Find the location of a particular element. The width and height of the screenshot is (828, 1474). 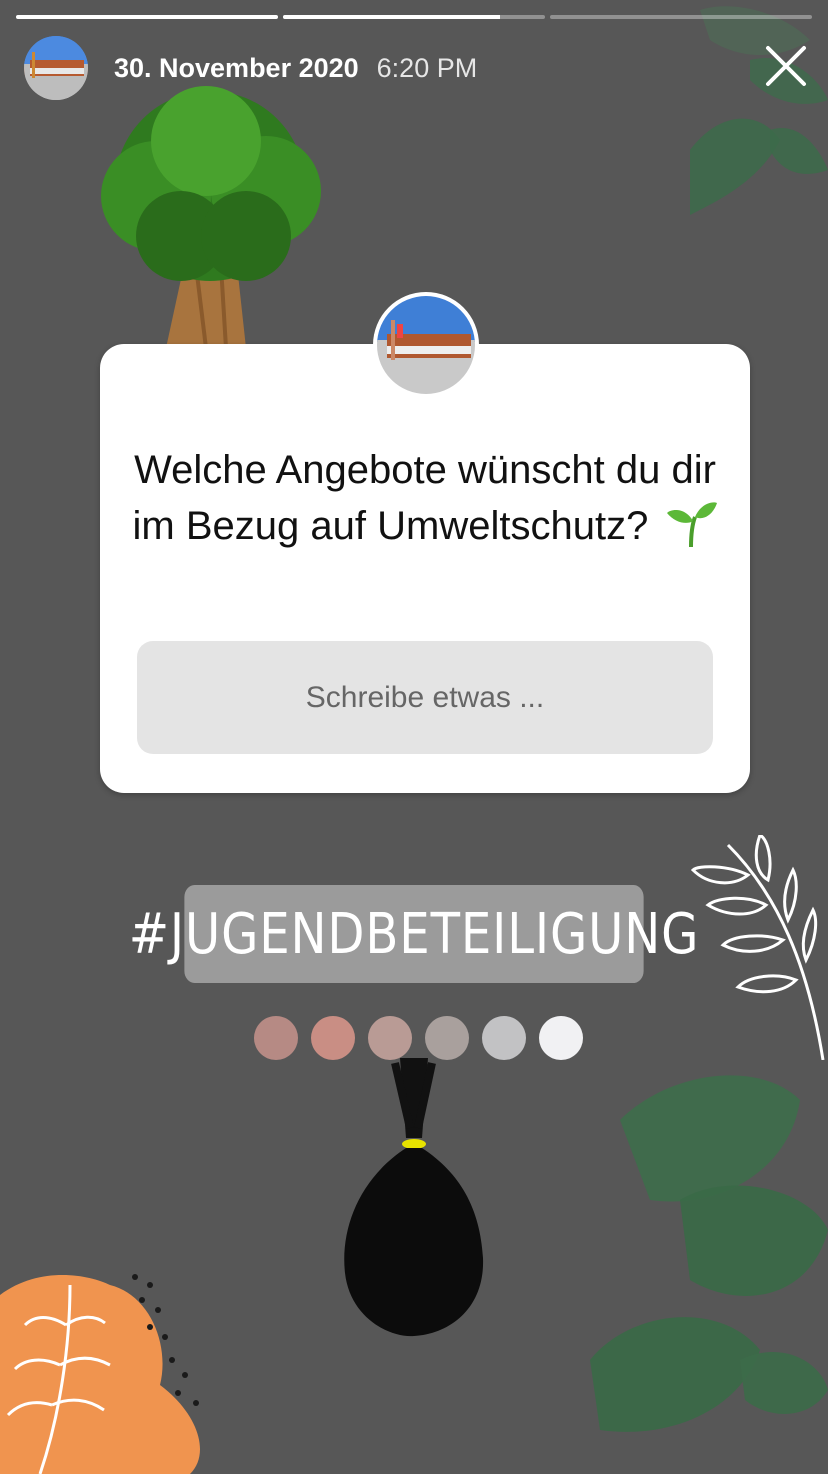

sticker-avatar is located at coordinates (426, 345).